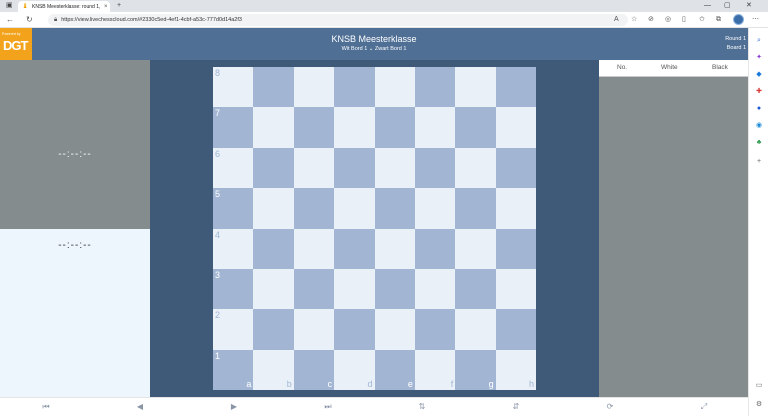 The height and width of the screenshot is (416, 768). I want to click on board-square: 6, so click(233, 168).